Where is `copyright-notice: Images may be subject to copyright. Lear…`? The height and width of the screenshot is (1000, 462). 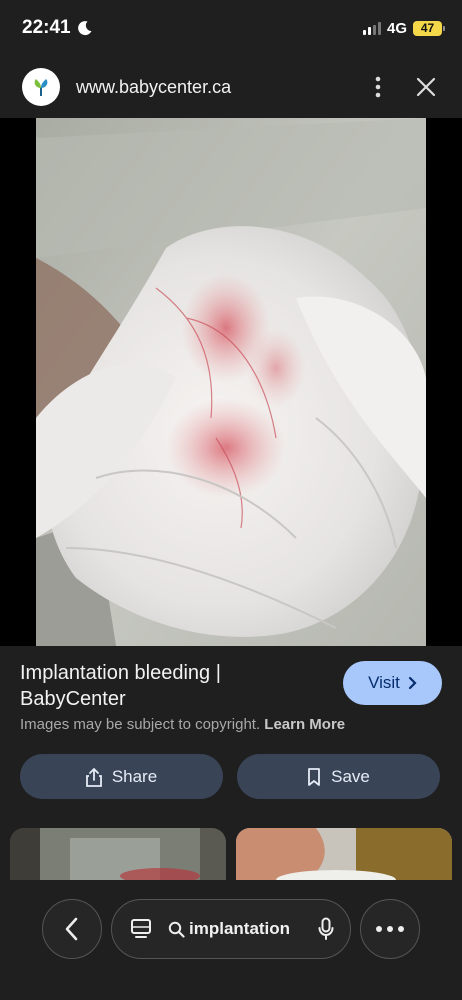 copyright-notice: Images may be subject to copyright. Lear… is located at coordinates (182, 724).